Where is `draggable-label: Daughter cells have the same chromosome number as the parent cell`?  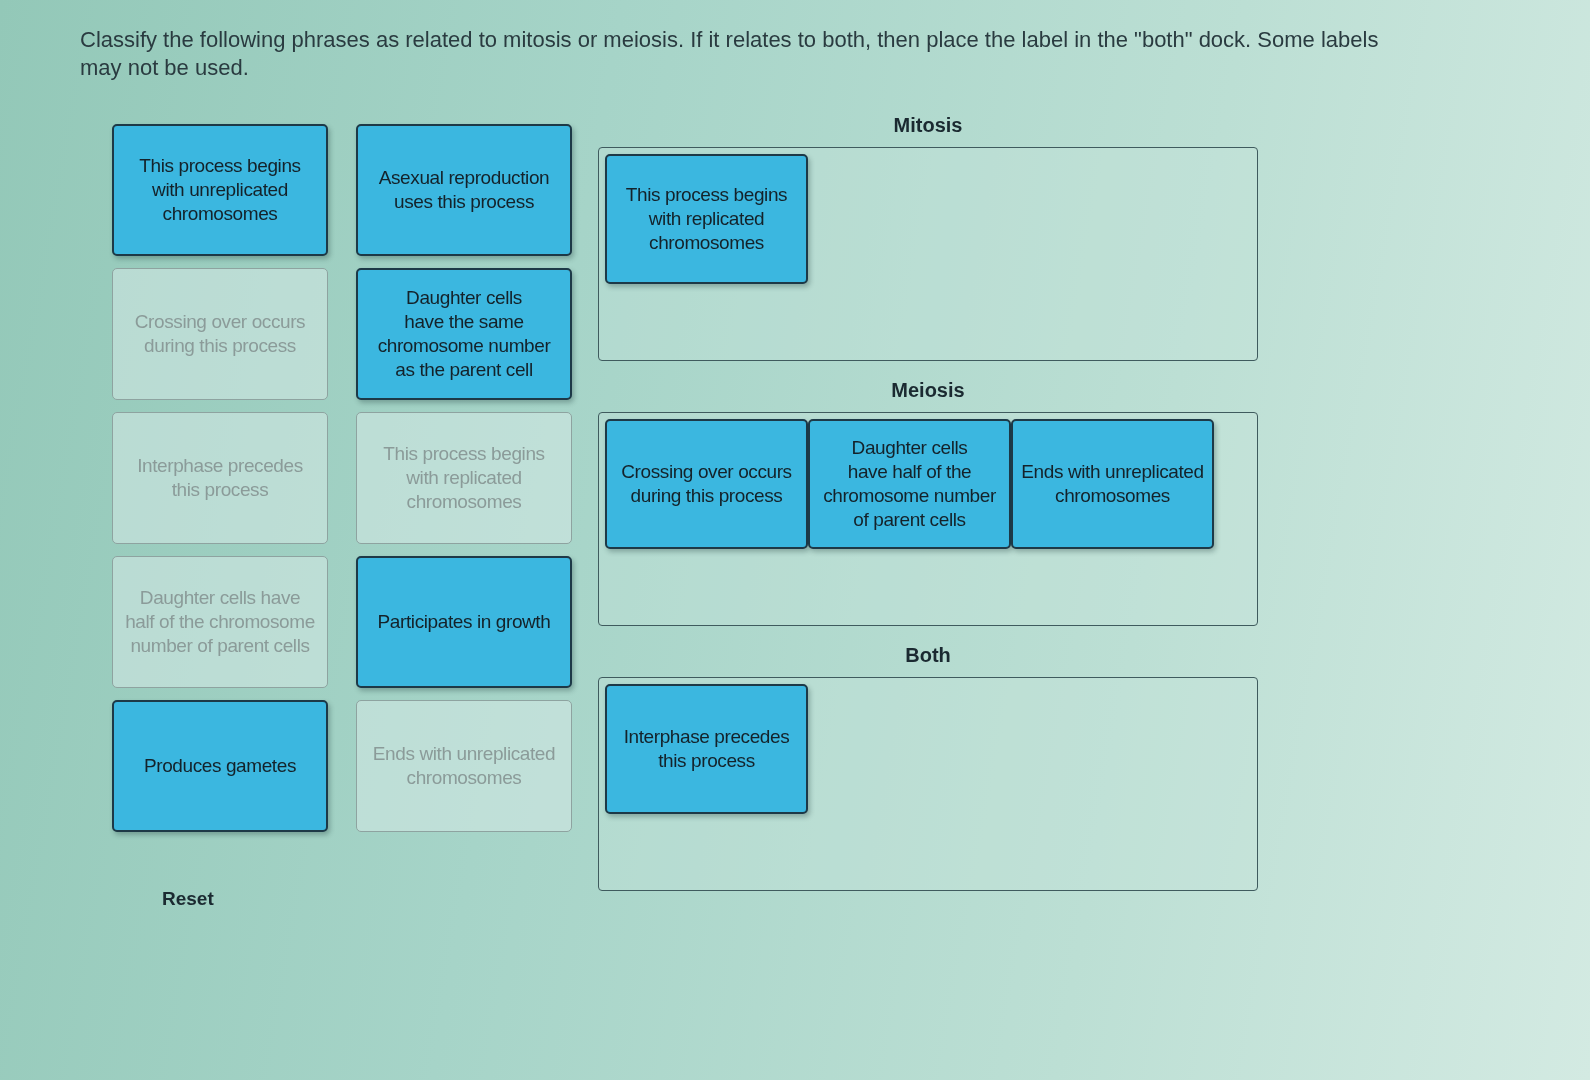
draggable-label: Daughter cells have the same chromosome number as the parent cell is located at coordinates (464, 334).